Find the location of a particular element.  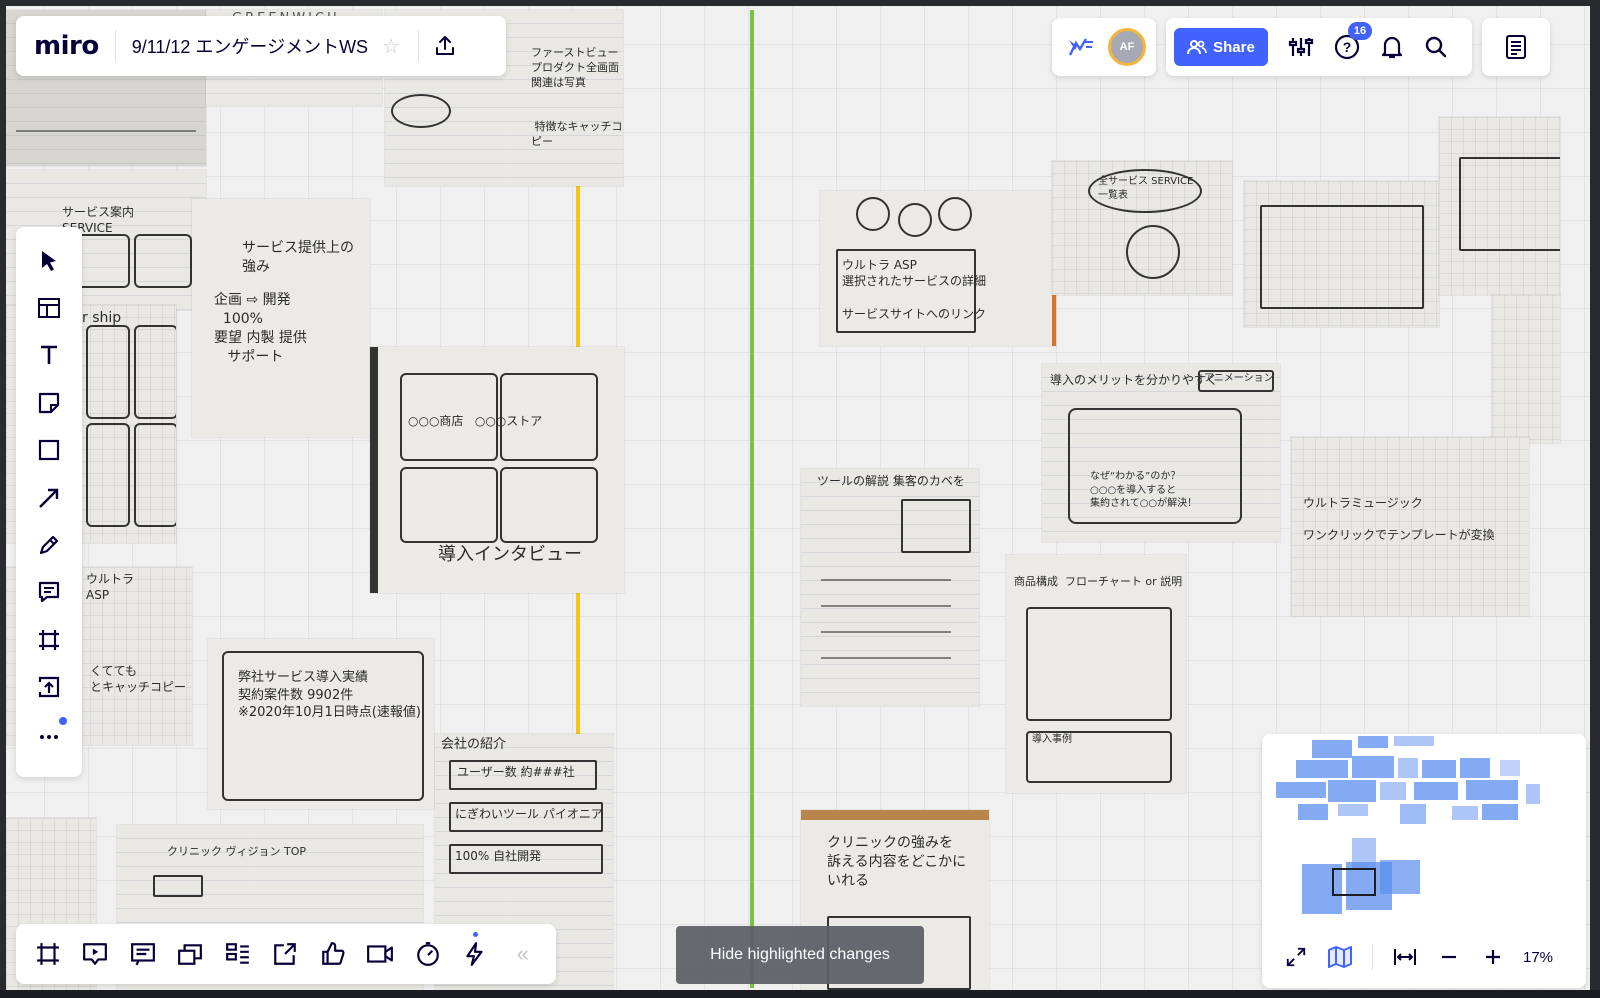

sketch-text: なぜ“わかる”のか？ ○○○を導入すると 集約されて○○が解決！ is located at coordinates (1144, 490).